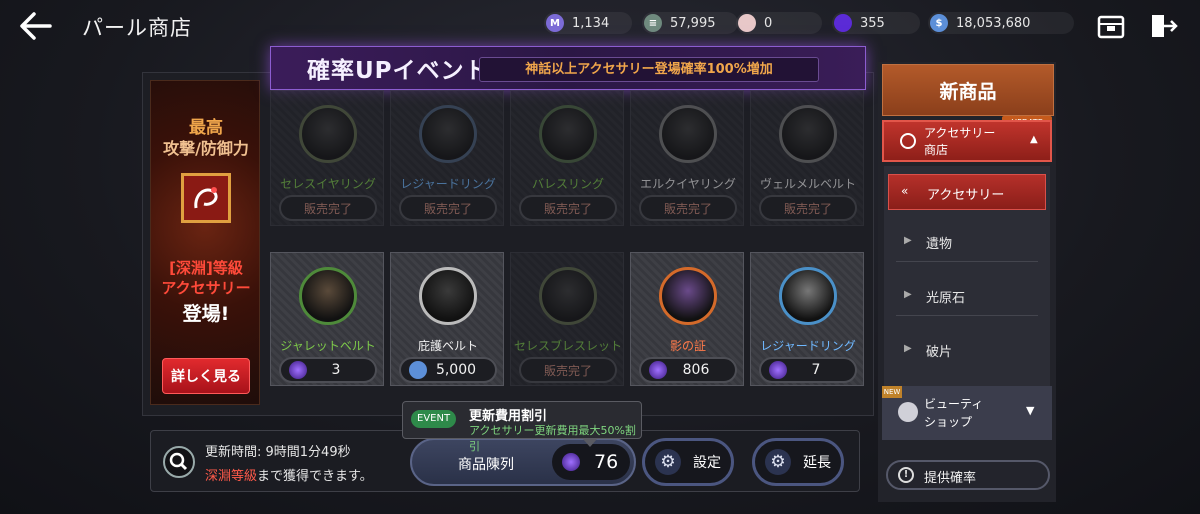 The width and height of the screenshot is (1200, 514). Describe the element at coordinates (336, 370) in the screenshot. I see `price-value: 3` at that location.